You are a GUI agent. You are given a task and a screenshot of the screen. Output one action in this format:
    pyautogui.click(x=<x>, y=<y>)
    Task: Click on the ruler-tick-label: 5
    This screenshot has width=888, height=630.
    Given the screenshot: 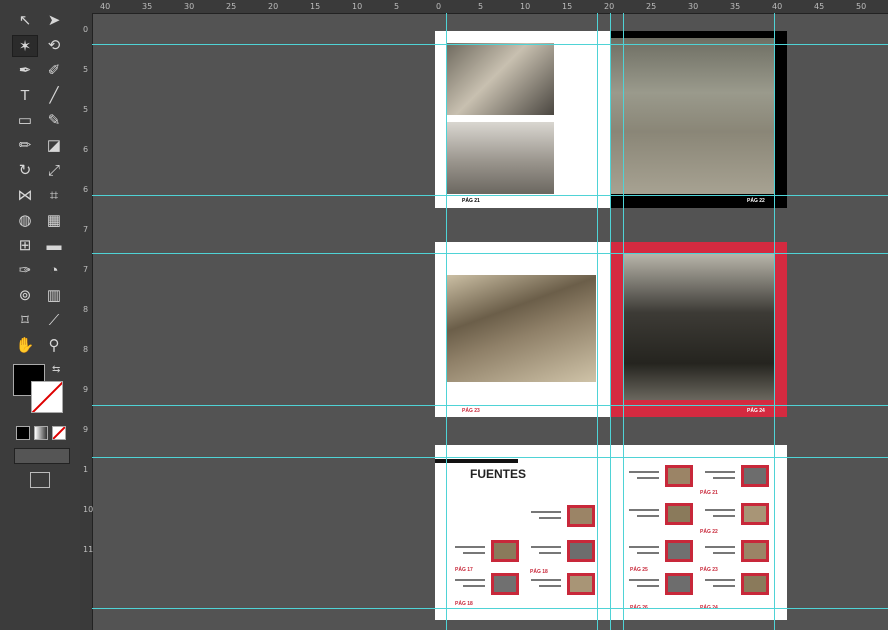 What is the action you would take?
    pyautogui.click(x=86, y=69)
    